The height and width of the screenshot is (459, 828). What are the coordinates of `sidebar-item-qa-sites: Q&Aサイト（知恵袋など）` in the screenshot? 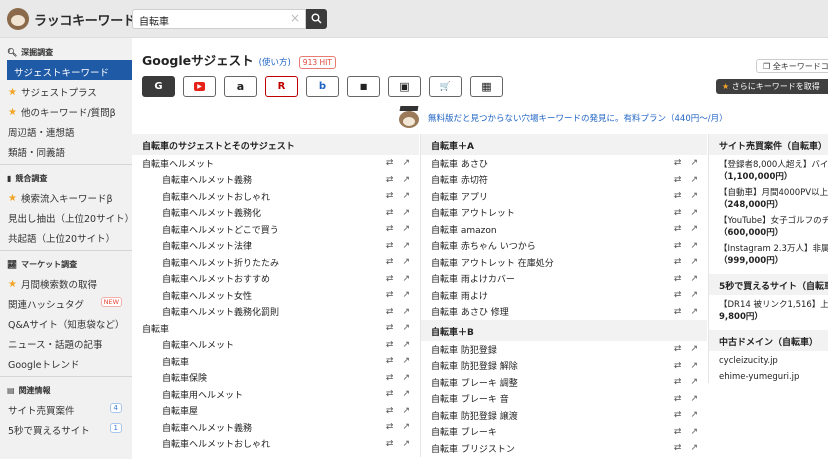 It's located at (66, 322).